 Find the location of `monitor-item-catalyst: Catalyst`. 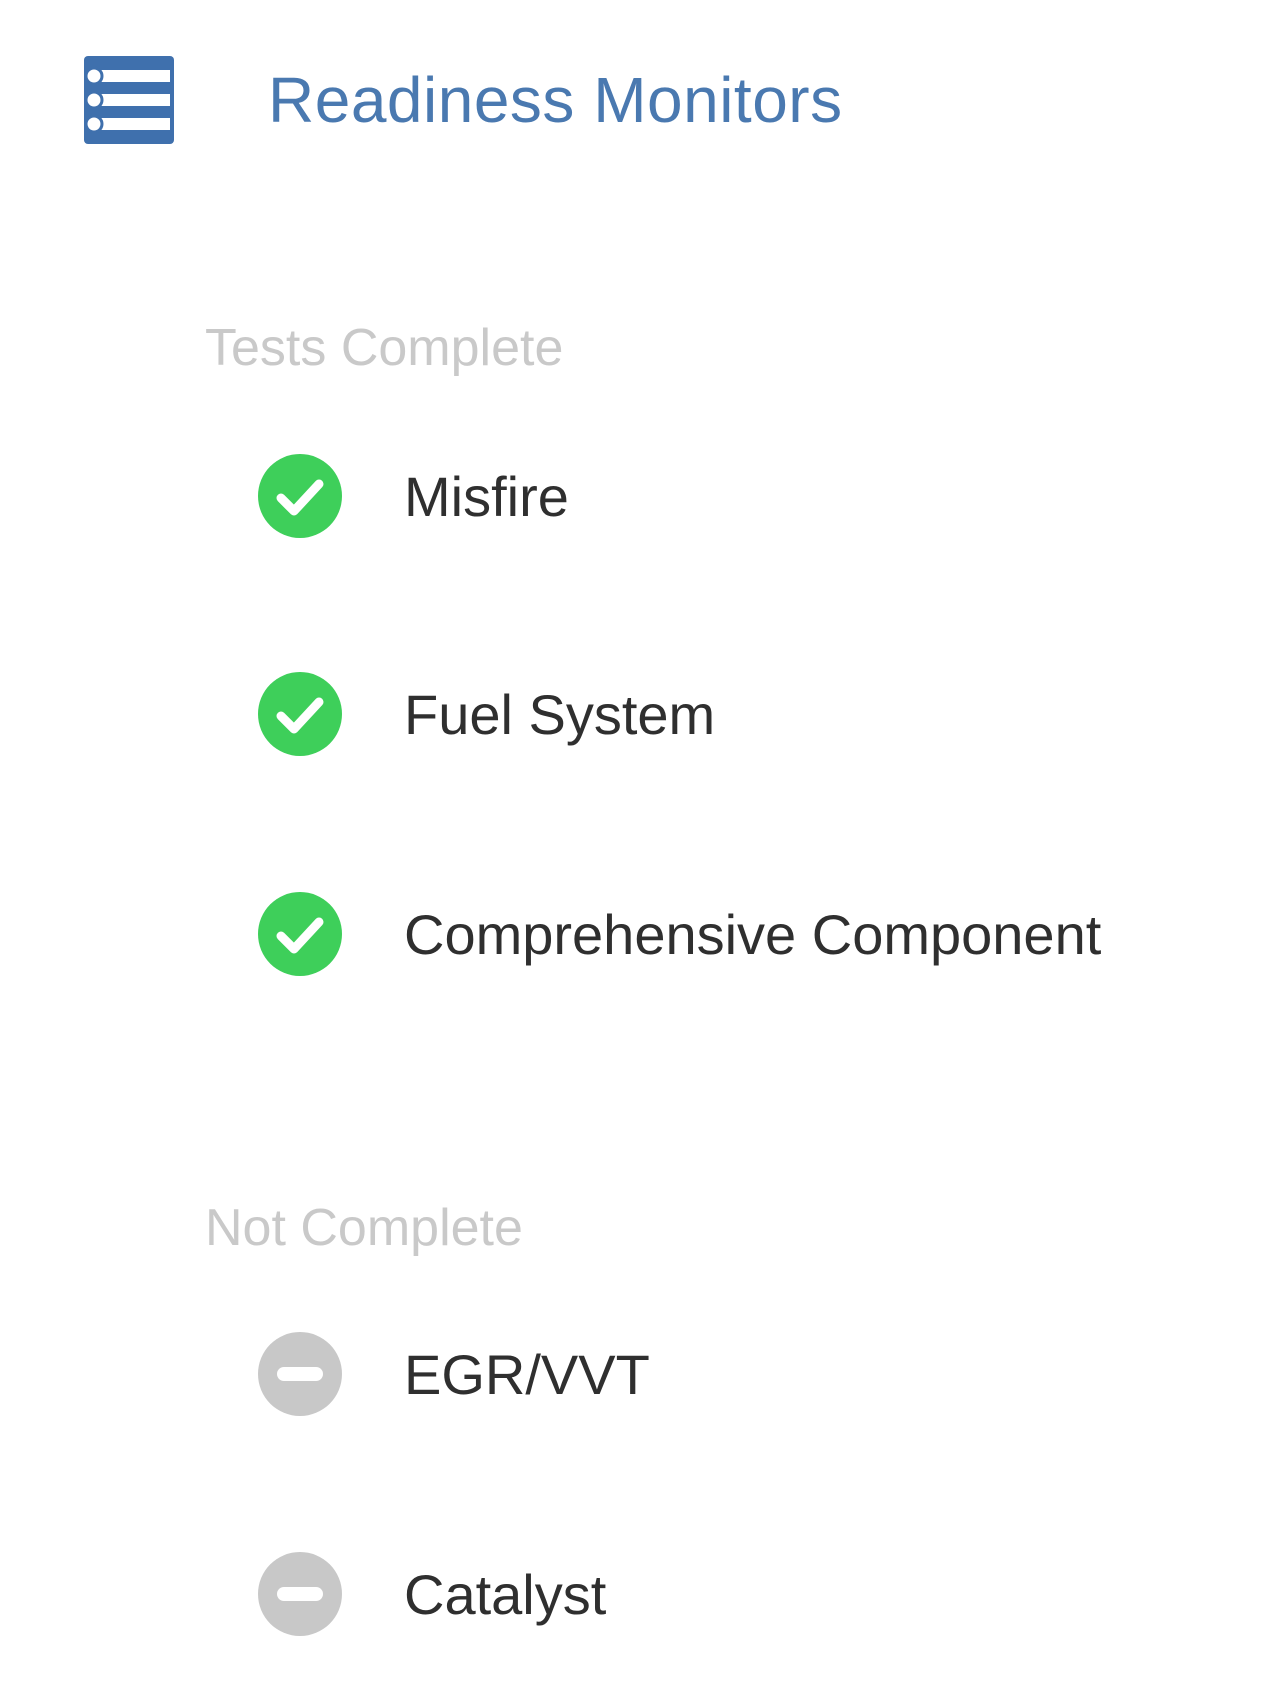

monitor-item-catalyst: Catalyst is located at coordinates (431, 1594).